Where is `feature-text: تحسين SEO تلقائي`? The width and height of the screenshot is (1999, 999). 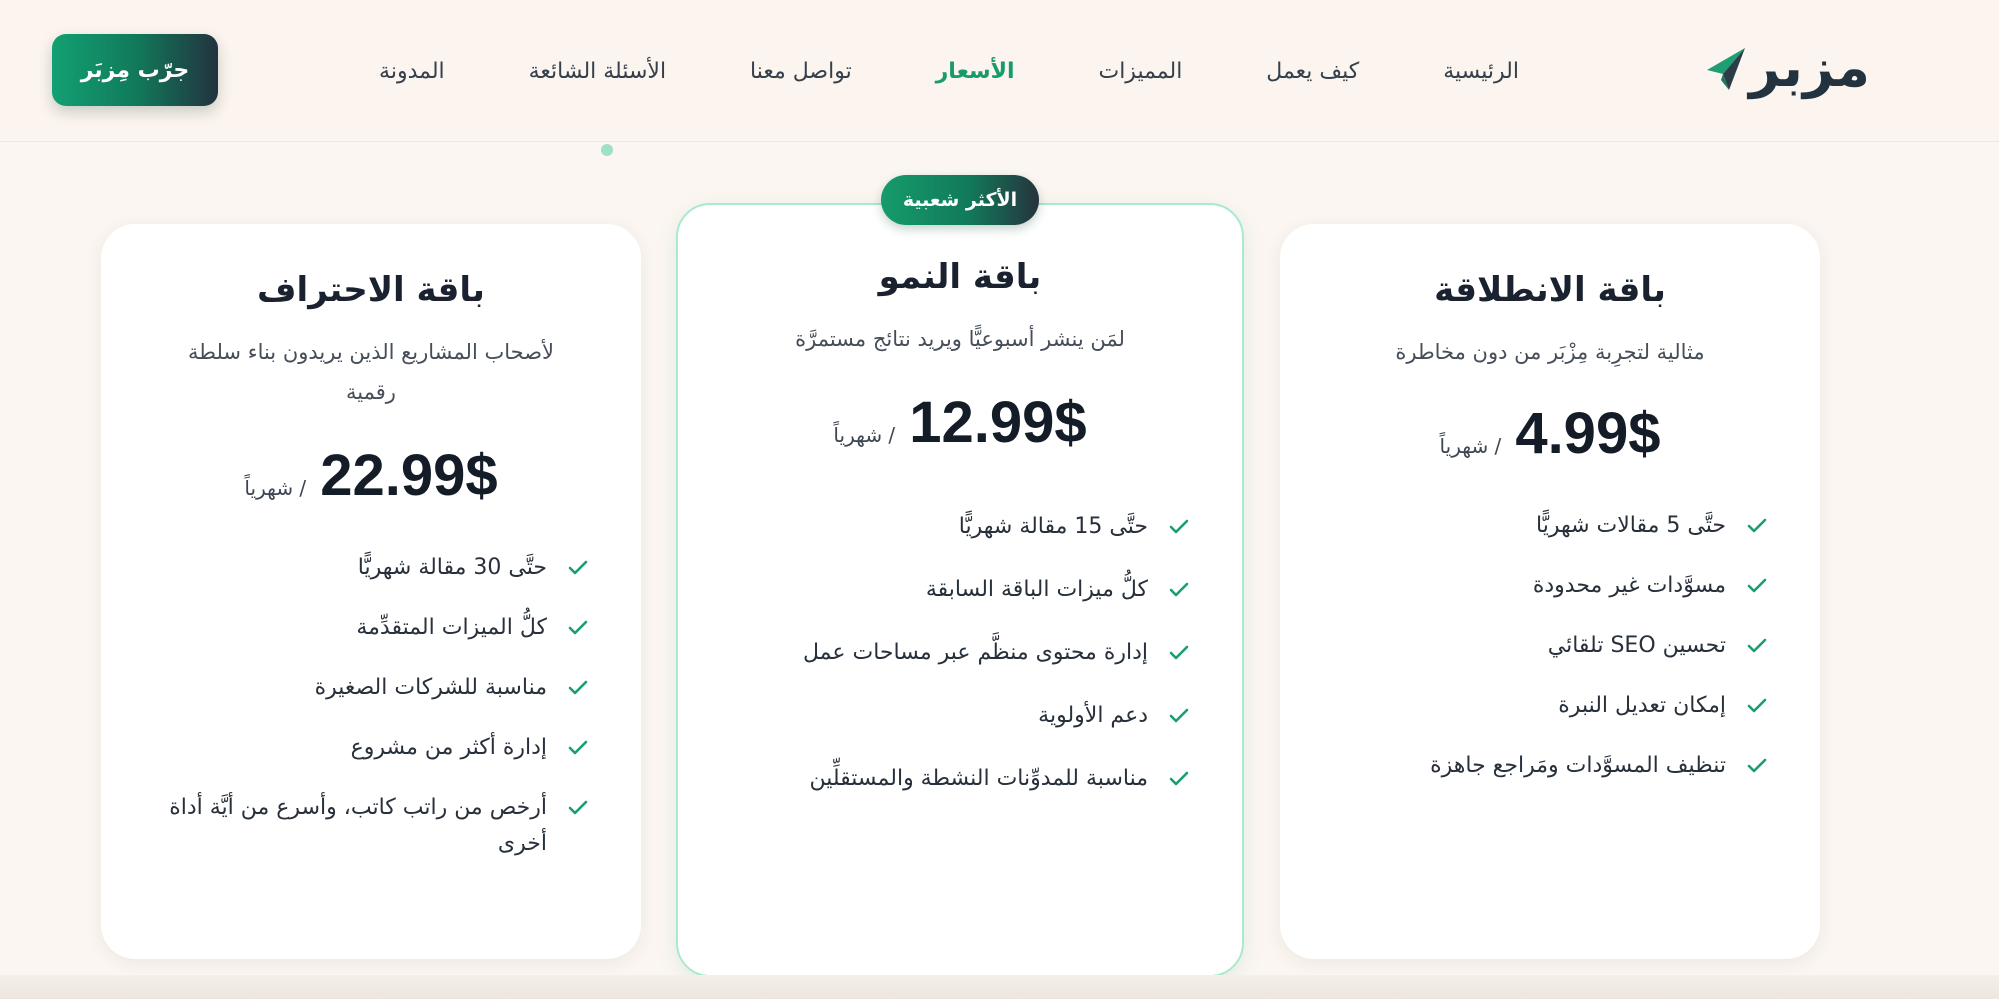
feature-text: تحسين SEO تلقائي is located at coordinates (1636, 645).